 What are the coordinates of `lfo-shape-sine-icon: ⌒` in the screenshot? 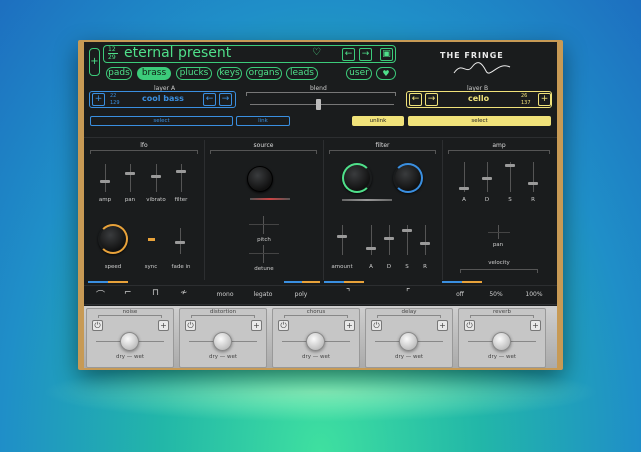 It's located at (100, 294).